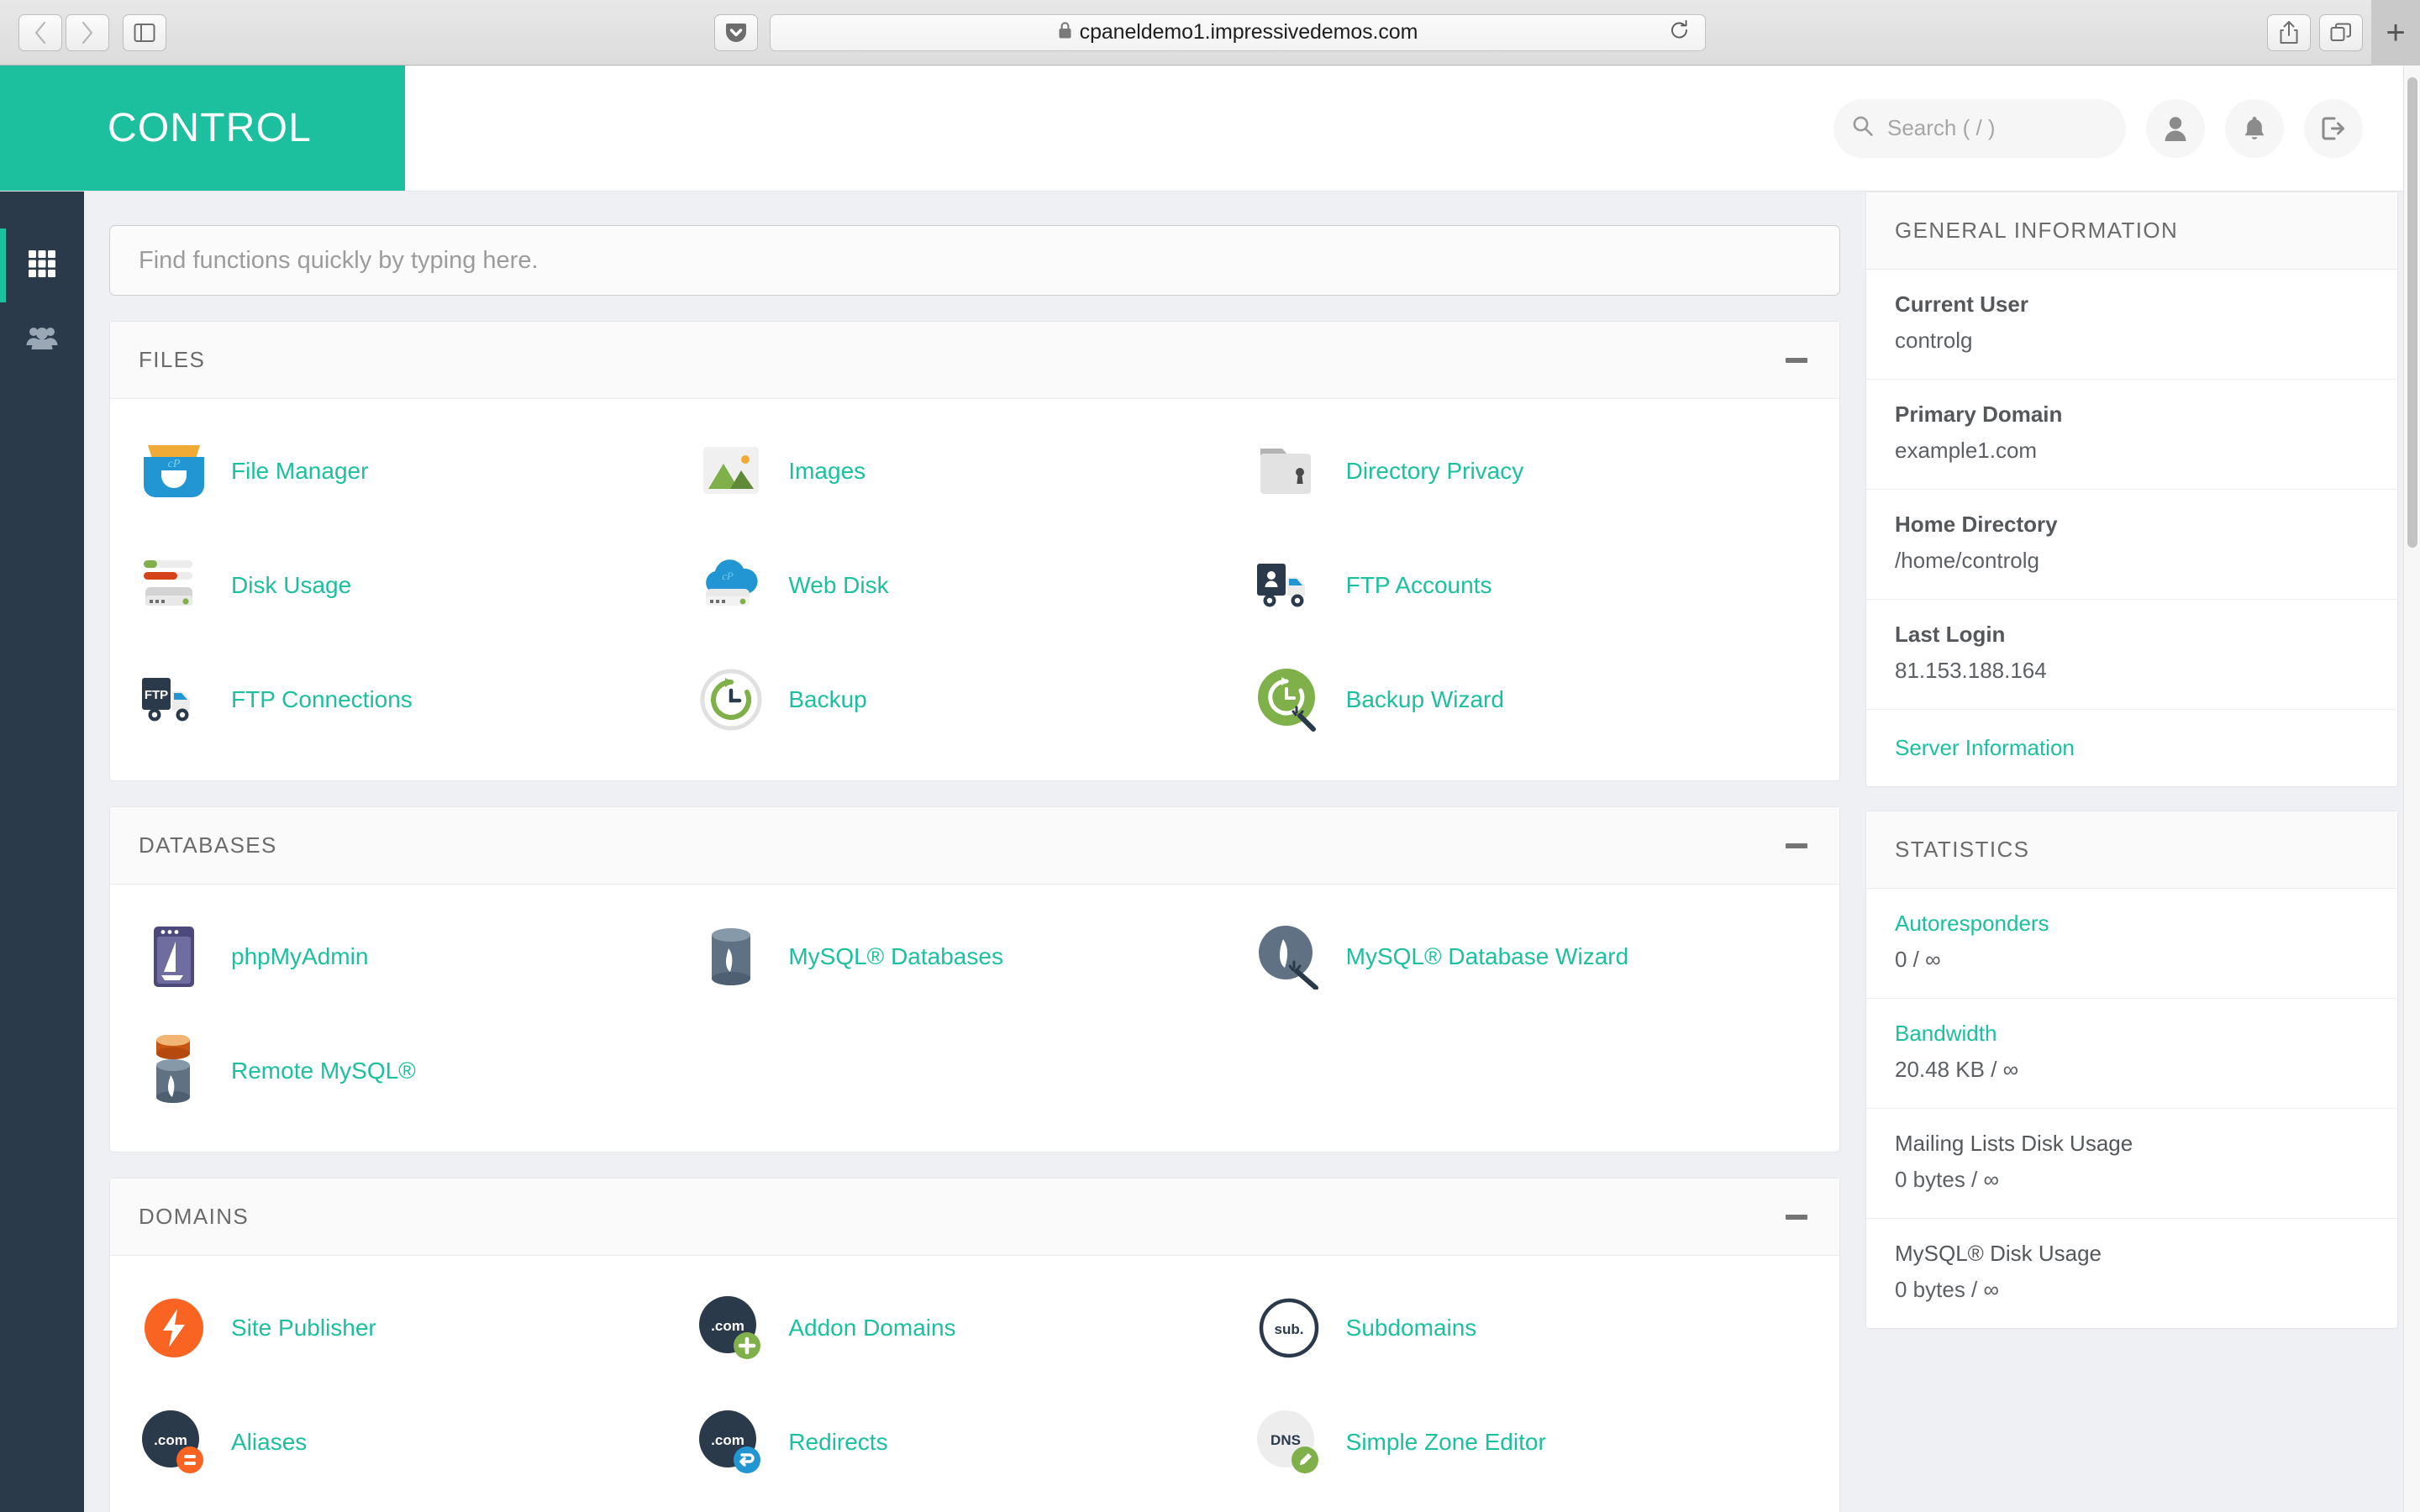 This screenshot has width=2420, height=1512. I want to click on aliases-icon: .com, so click(174, 1442).